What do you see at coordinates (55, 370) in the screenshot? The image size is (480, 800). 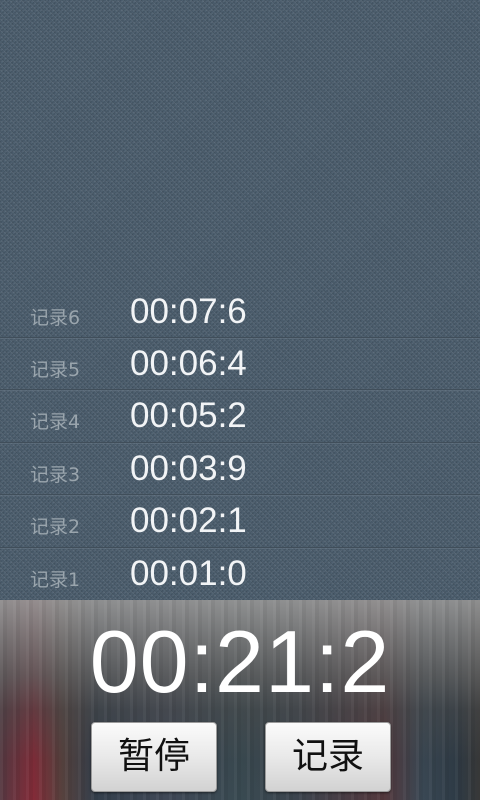 I see `lap-record-label: 记录5` at bounding box center [55, 370].